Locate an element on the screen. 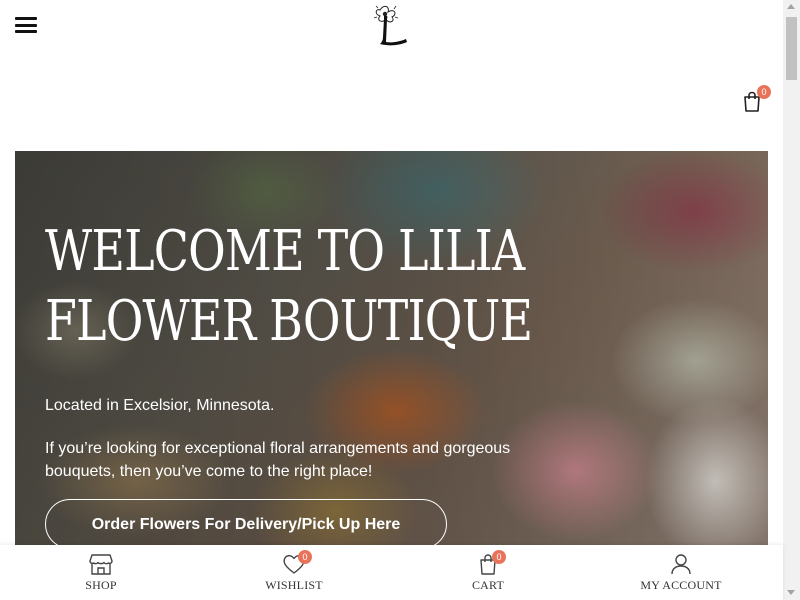 This screenshot has width=800, height=600. nav-cart-label: CART is located at coordinates (488, 585).